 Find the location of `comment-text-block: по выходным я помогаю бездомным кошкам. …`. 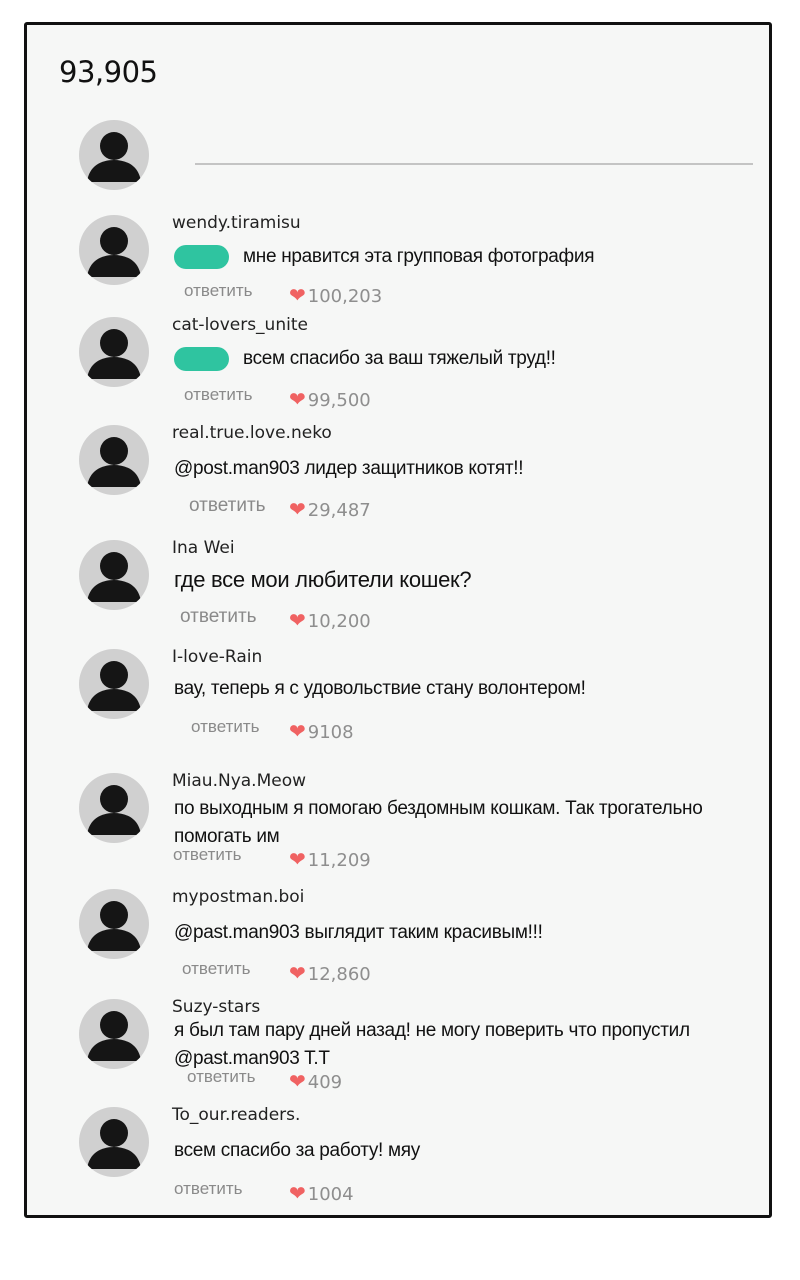

comment-text-block: по выходным я помогаю бездомным кошкам. … is located at coordinates (454, 823).